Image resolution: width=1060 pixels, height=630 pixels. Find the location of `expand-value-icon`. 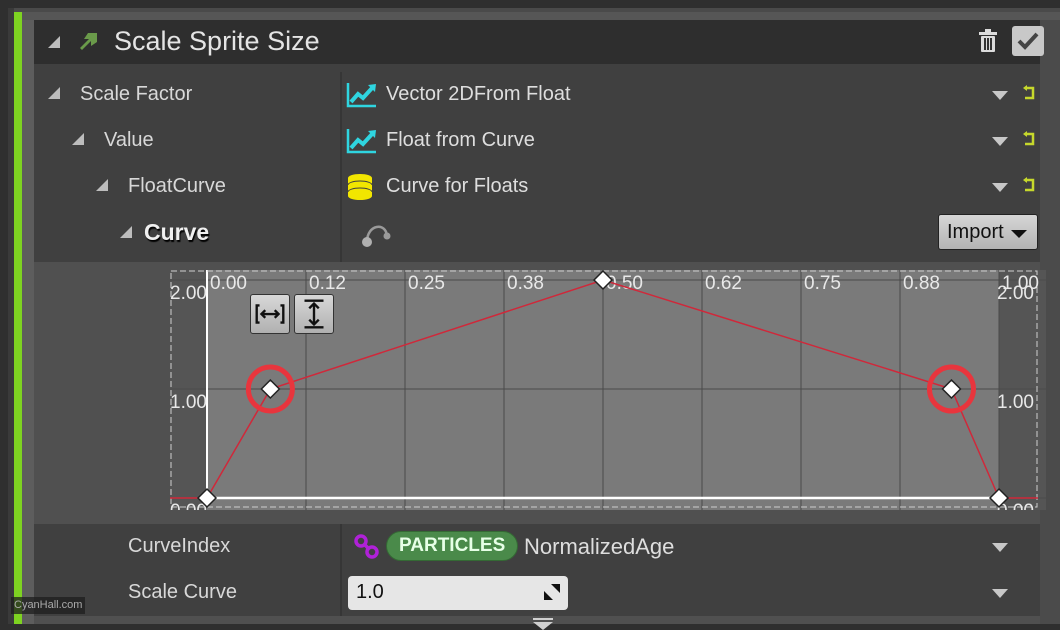

expand-value-icon is located at coordinates (552, 592).